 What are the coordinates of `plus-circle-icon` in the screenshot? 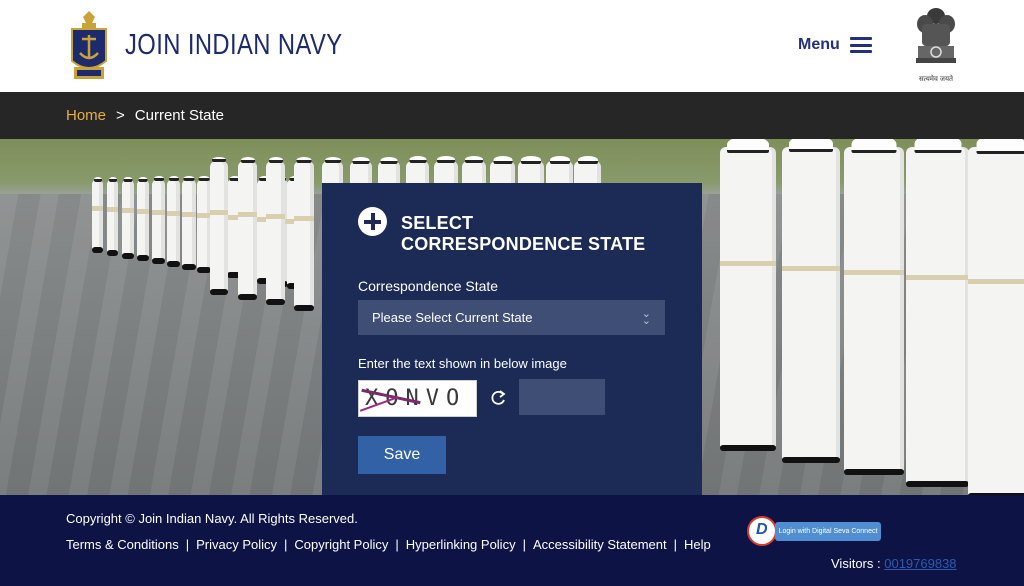 It's located at (372, 221).